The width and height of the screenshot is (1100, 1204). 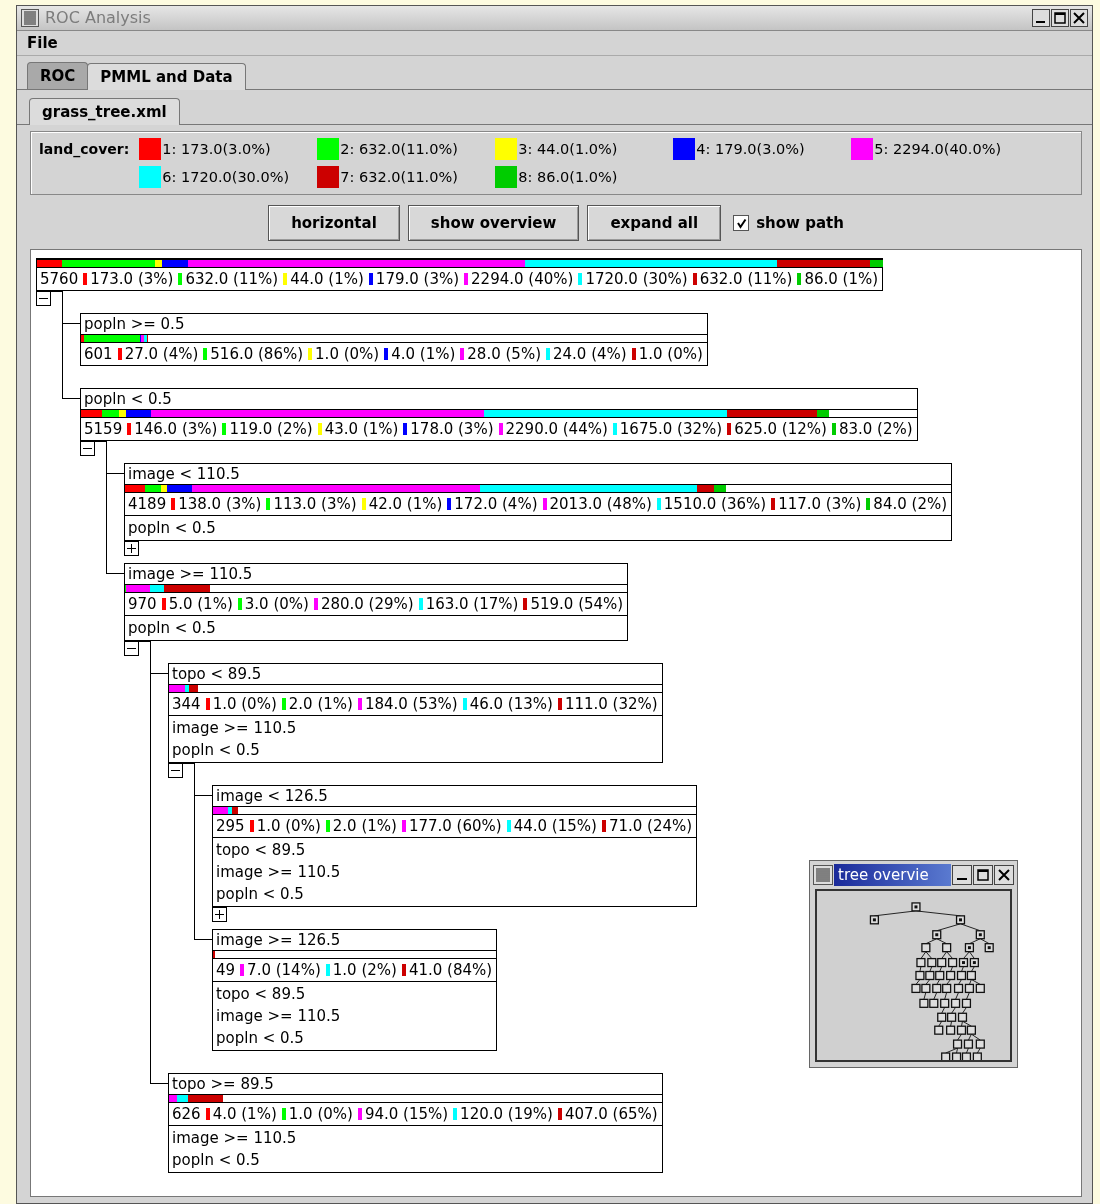 I want to click on class-count: 173.0 (3%), so click(x=132, y=279).